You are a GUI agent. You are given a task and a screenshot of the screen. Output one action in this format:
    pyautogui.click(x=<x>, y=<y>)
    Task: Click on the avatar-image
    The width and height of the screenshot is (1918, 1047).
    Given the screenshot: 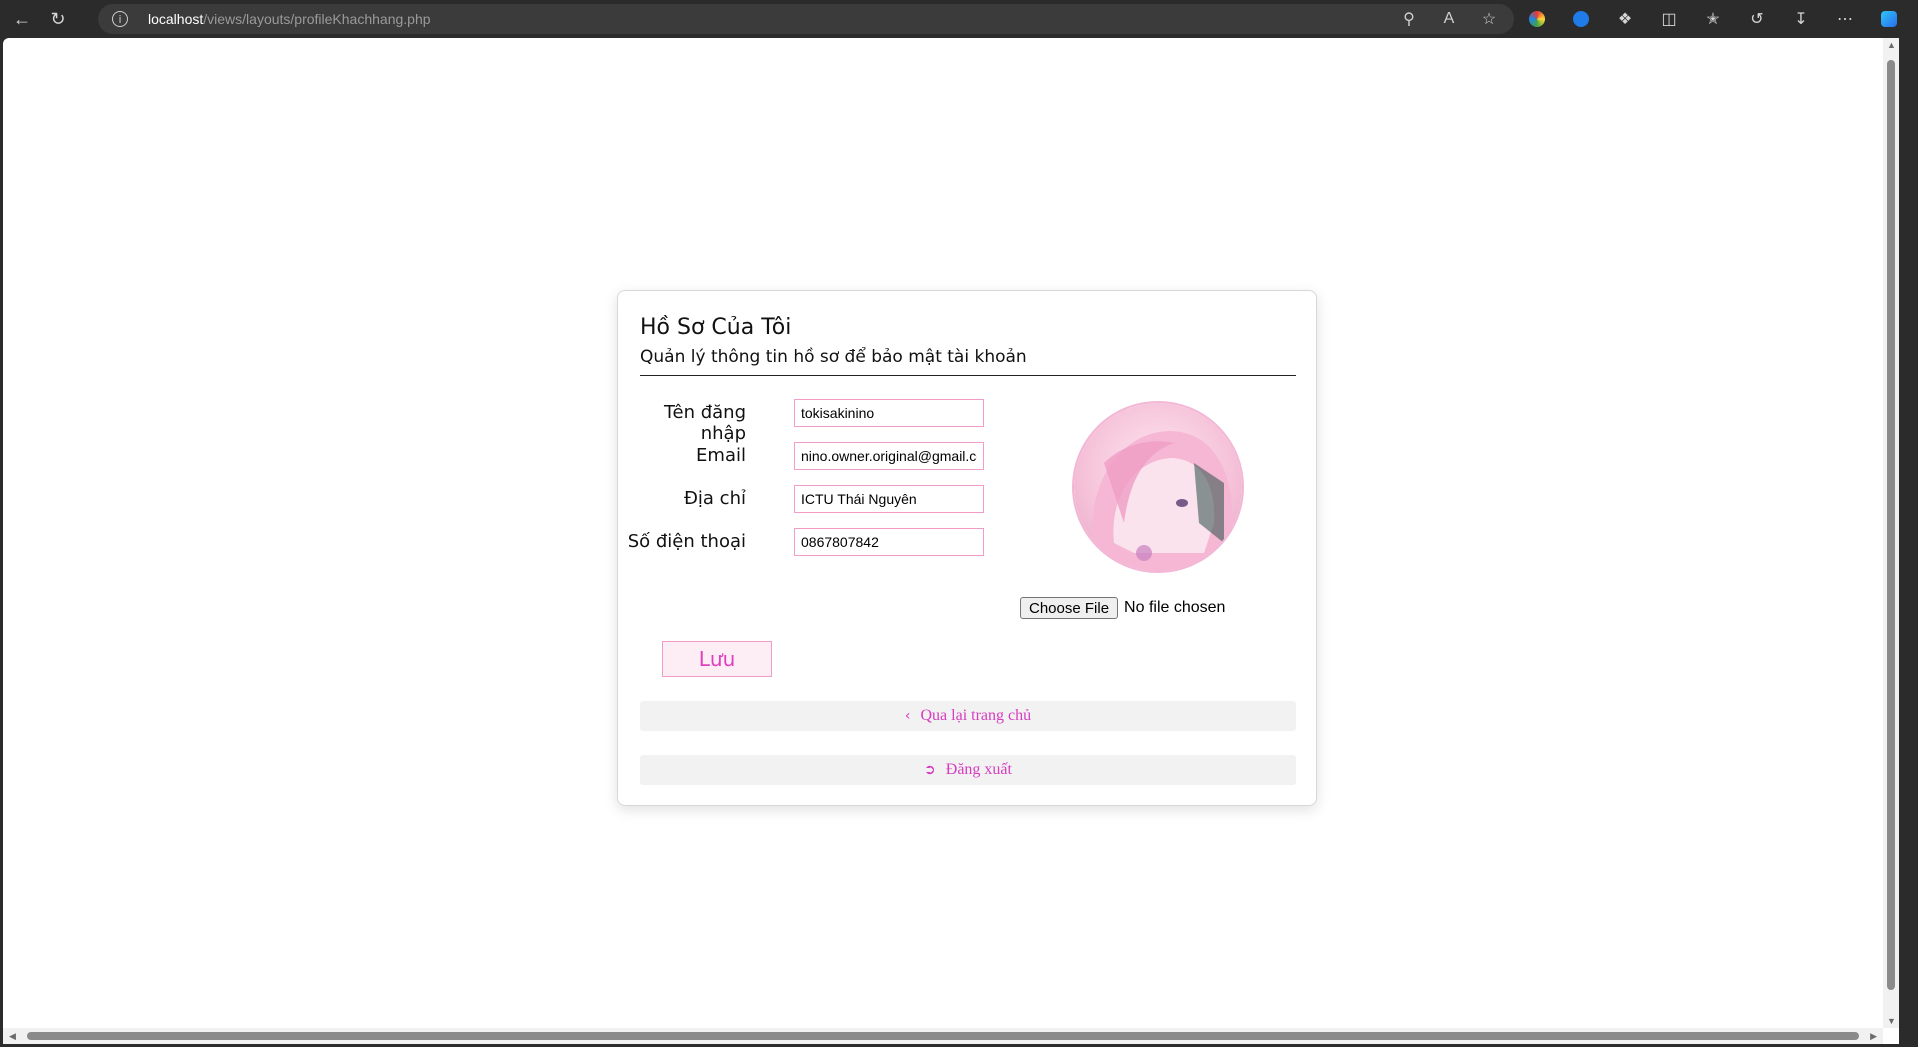 What is the action you would take?
    pyautogui.click(x=1158, y=487)
    